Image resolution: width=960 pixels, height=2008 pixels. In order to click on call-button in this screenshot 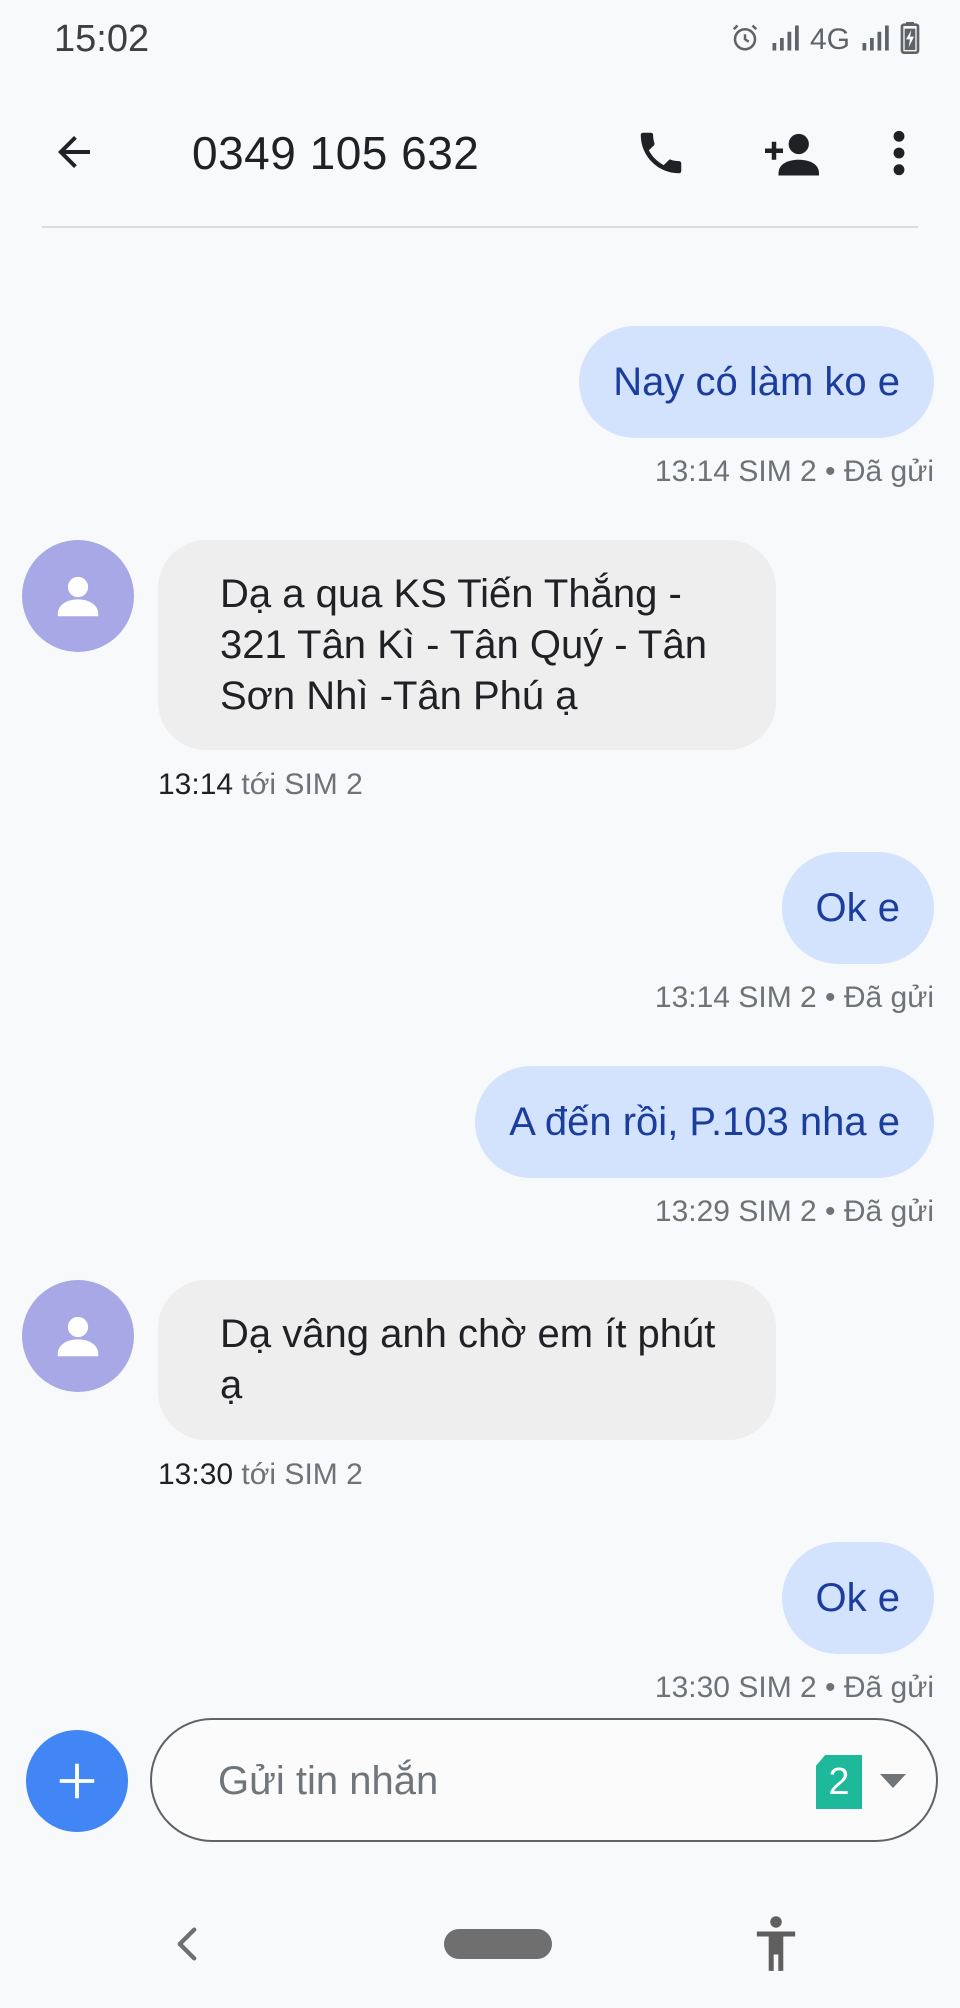, I will do `click(661, 153)`.